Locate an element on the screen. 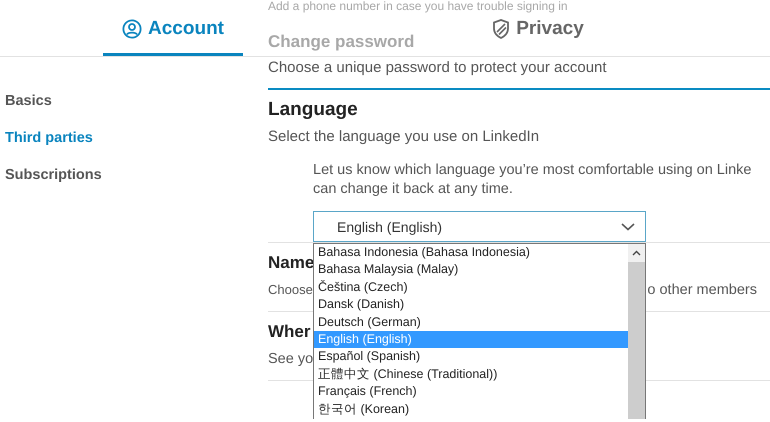  help-text: Let us know which language you’re most comfortable using on Linke is located at coordinates (532, 170).